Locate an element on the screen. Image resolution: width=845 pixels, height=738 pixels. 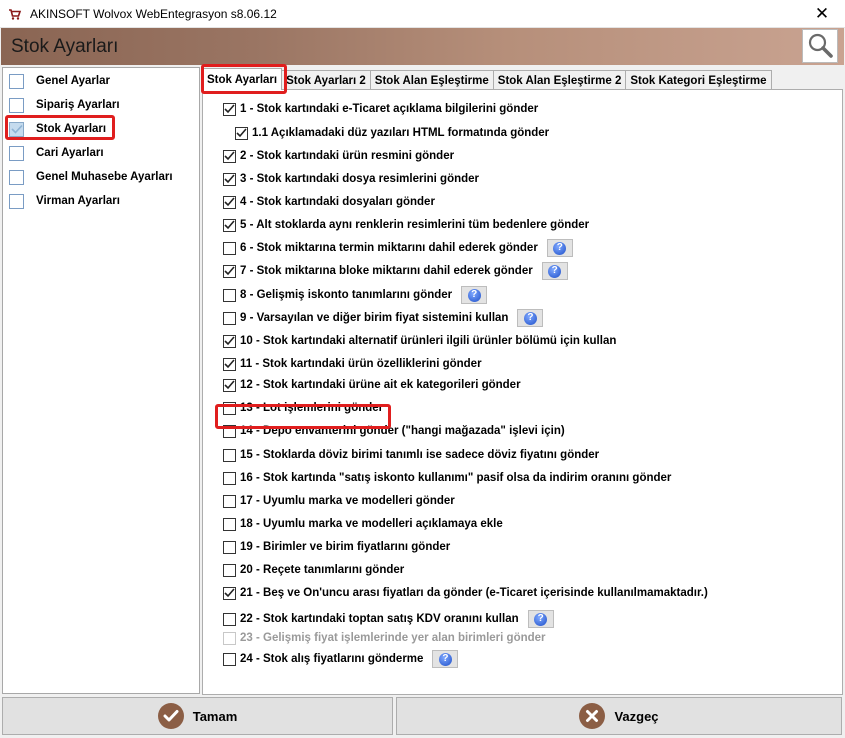
option-label: 8 - Gelişmiş iskonto tanımlarını gönder is located at coordinates (346, 295).